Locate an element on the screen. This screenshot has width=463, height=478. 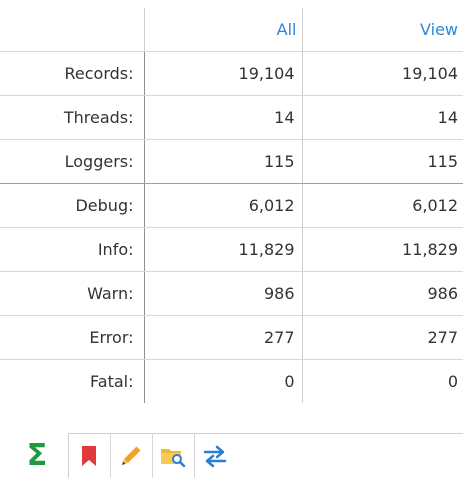
view-value: 6,012 is located at coordinates (382, 205).